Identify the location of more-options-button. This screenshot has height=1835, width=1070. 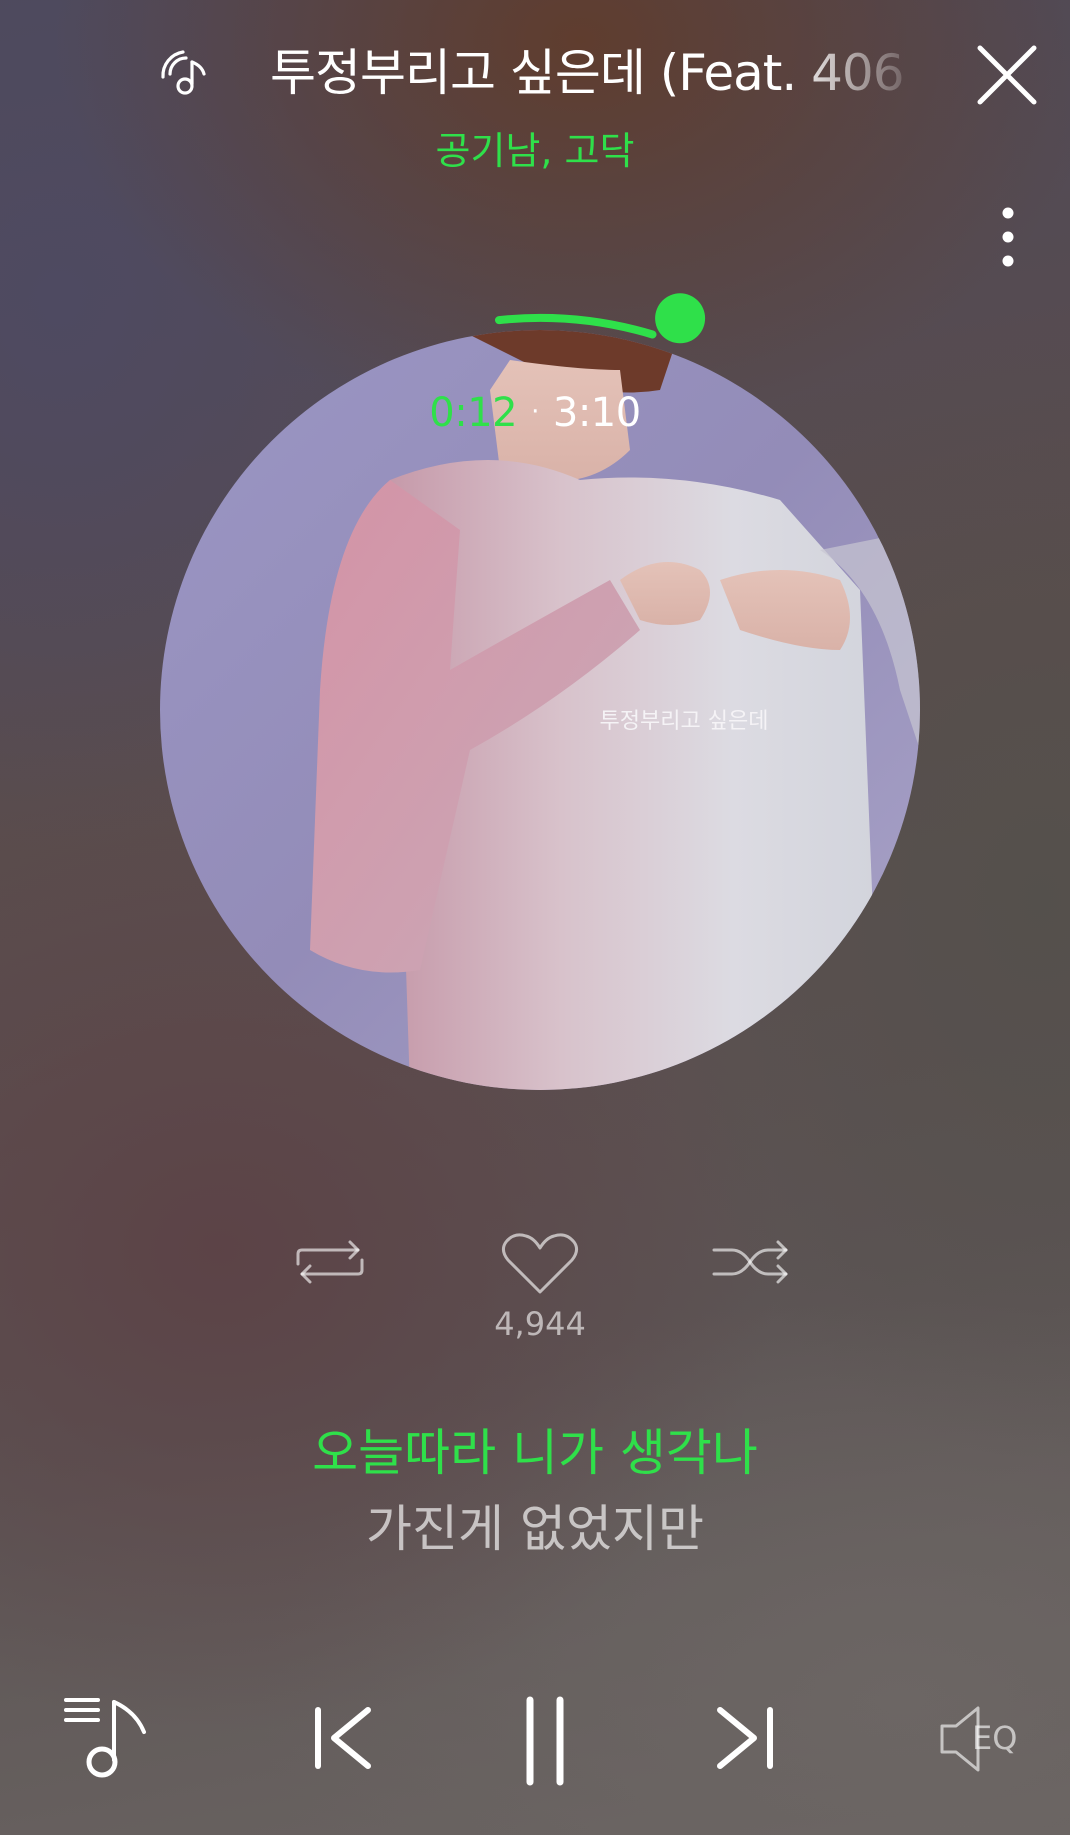
(1010, 237).